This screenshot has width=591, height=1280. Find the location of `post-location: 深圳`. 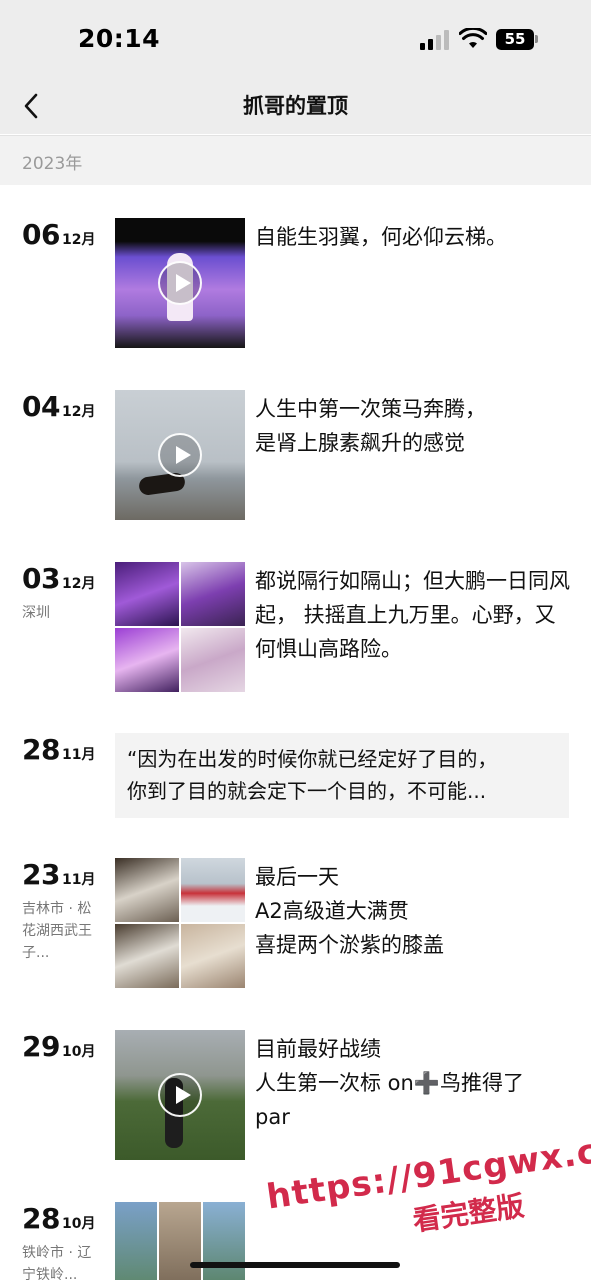

post-location: 深圳 is located at coordinates (36, 613).